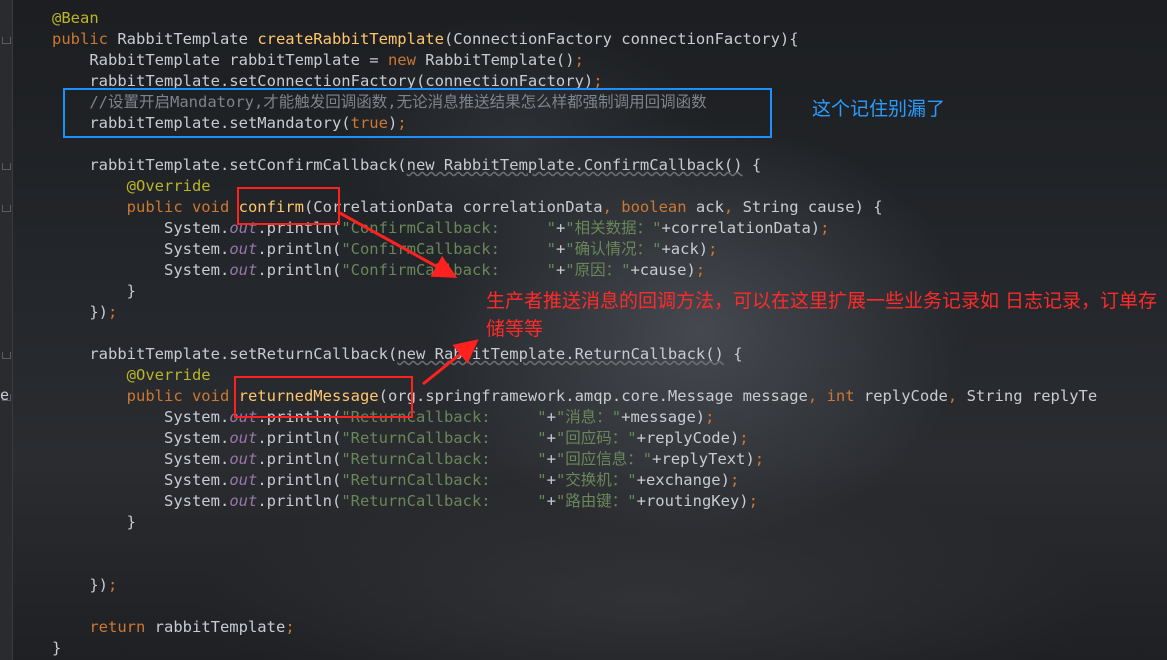  I want to click on arrow-returned-message, so click(450, 362).